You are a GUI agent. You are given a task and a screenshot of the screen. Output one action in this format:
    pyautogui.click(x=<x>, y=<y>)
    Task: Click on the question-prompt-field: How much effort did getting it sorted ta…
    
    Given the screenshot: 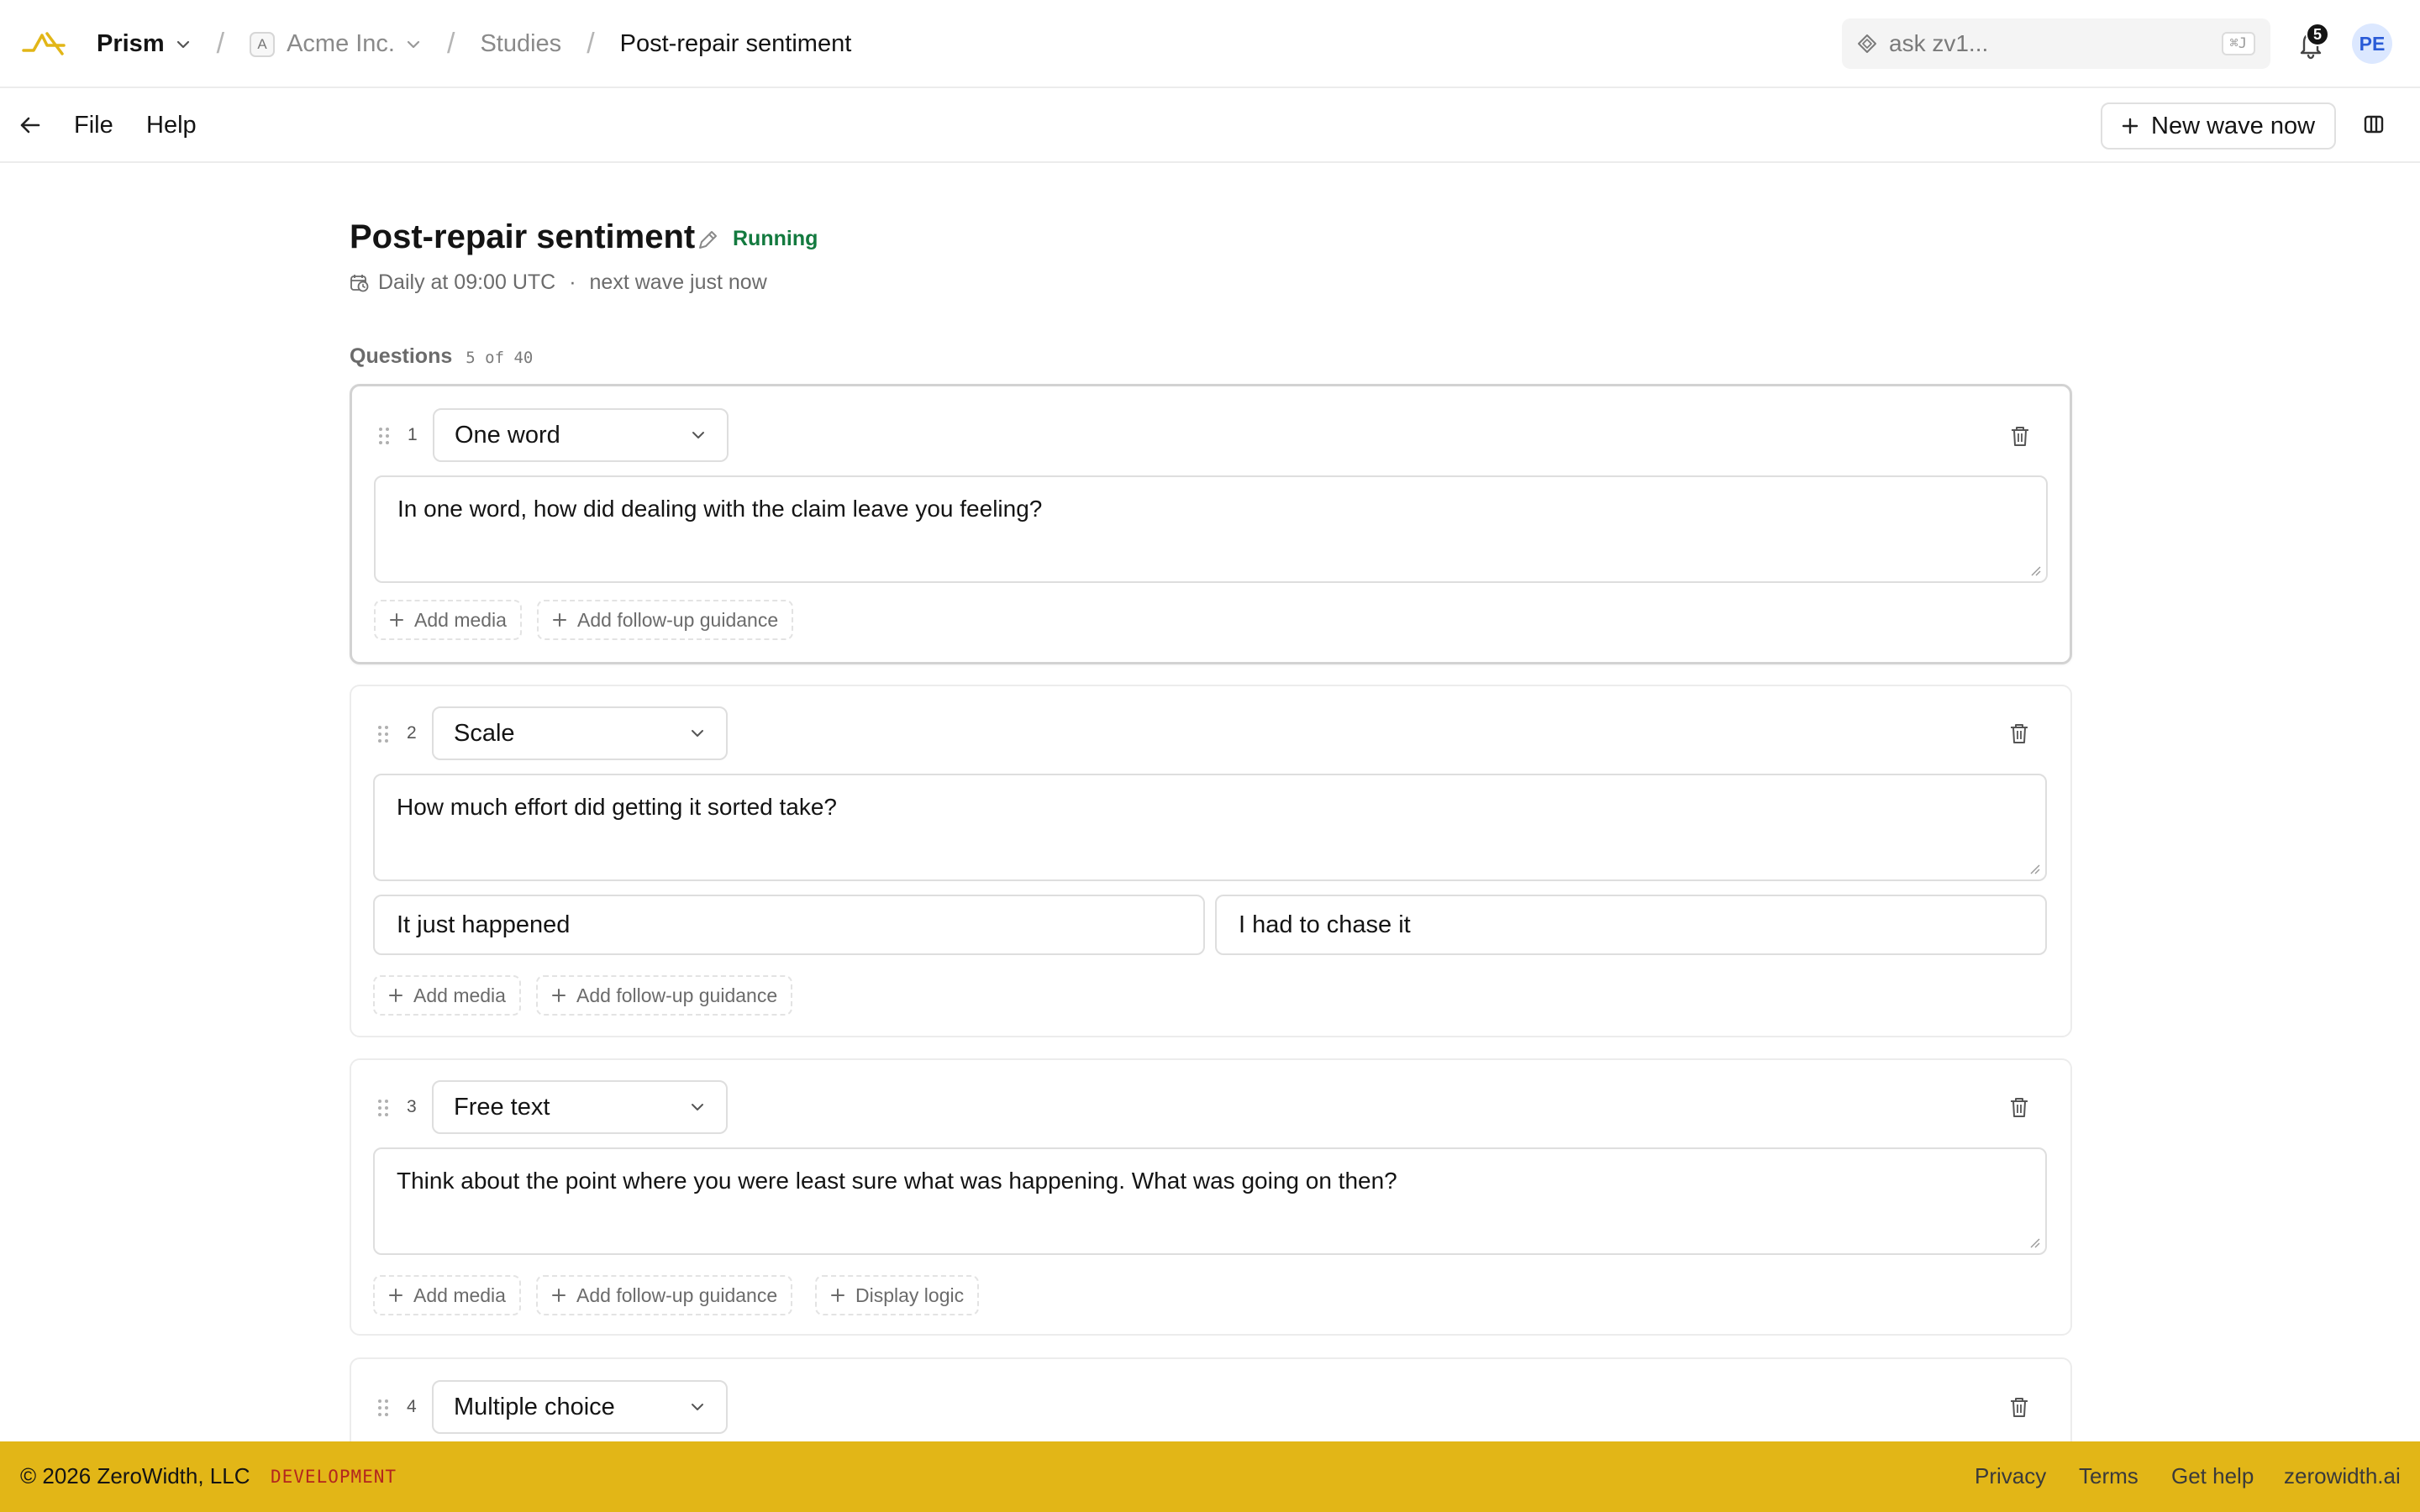 What is the action you would take?
    pyautogui.click(x=1210, y=827)
    